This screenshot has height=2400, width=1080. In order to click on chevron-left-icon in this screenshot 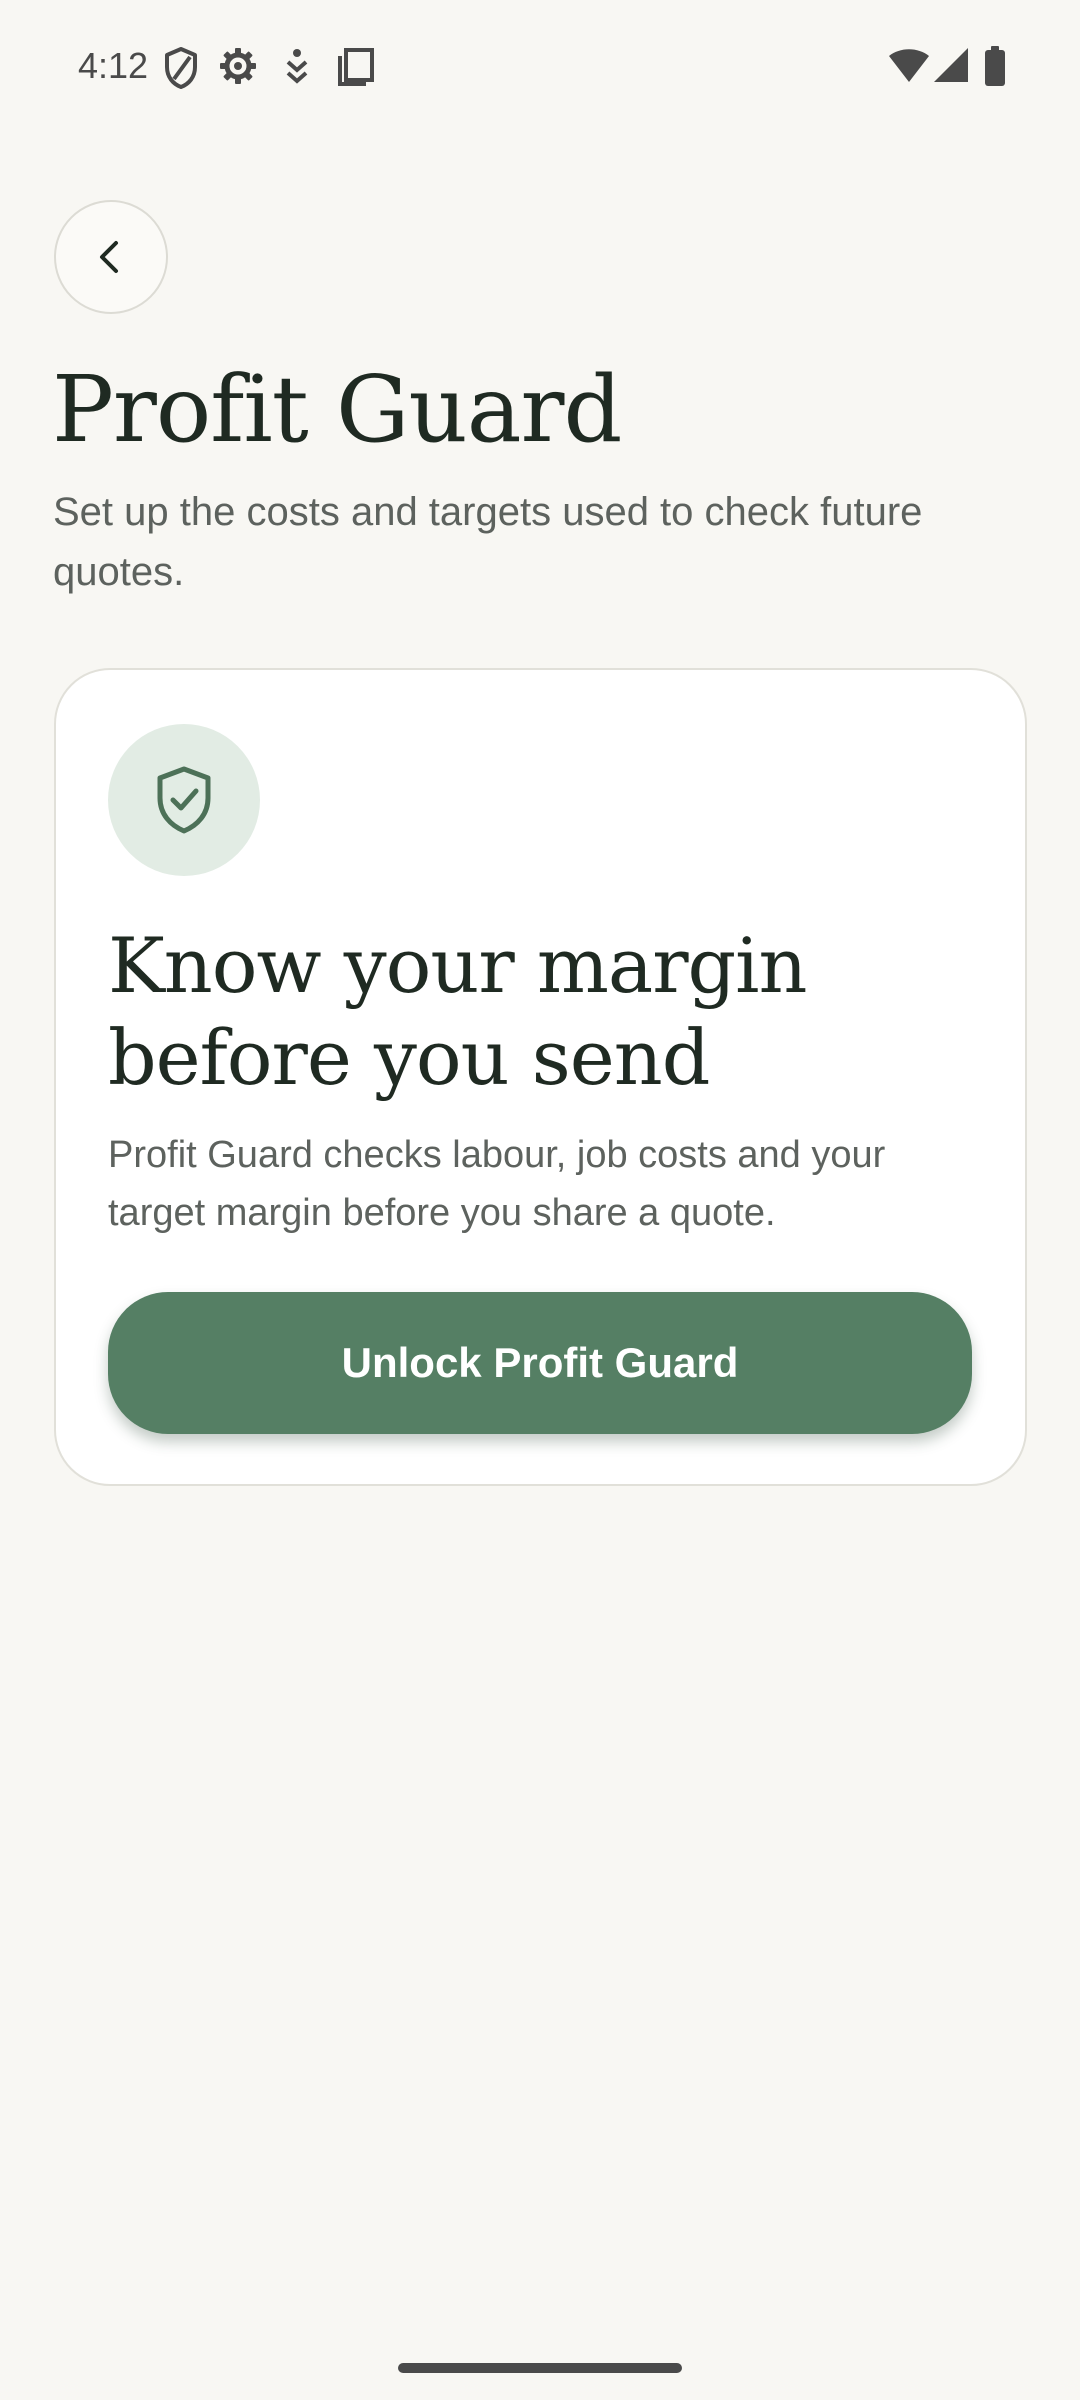, I will do `click(109, 257)`.